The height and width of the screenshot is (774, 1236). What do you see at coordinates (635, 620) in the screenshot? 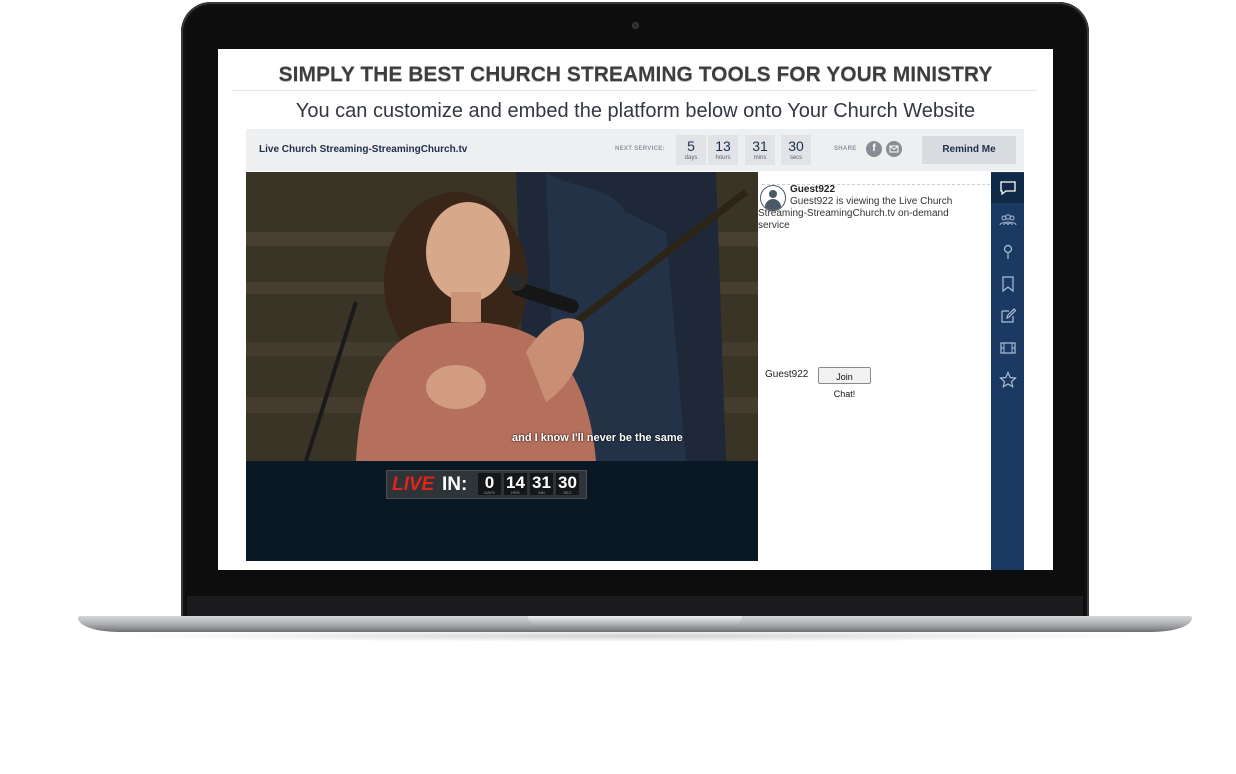
I see `laptop-notch` at bounding box center [635, 620].